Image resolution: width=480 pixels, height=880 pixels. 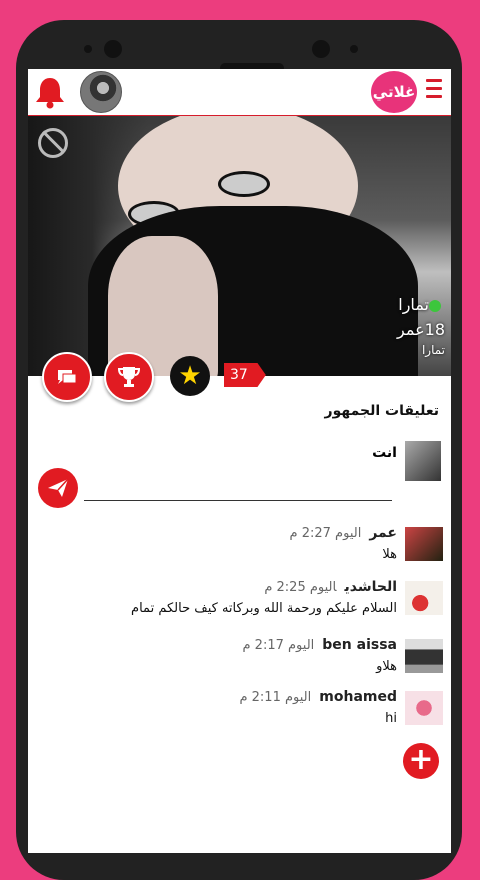 I want to click on send-icon, so click(x=58, y=487).